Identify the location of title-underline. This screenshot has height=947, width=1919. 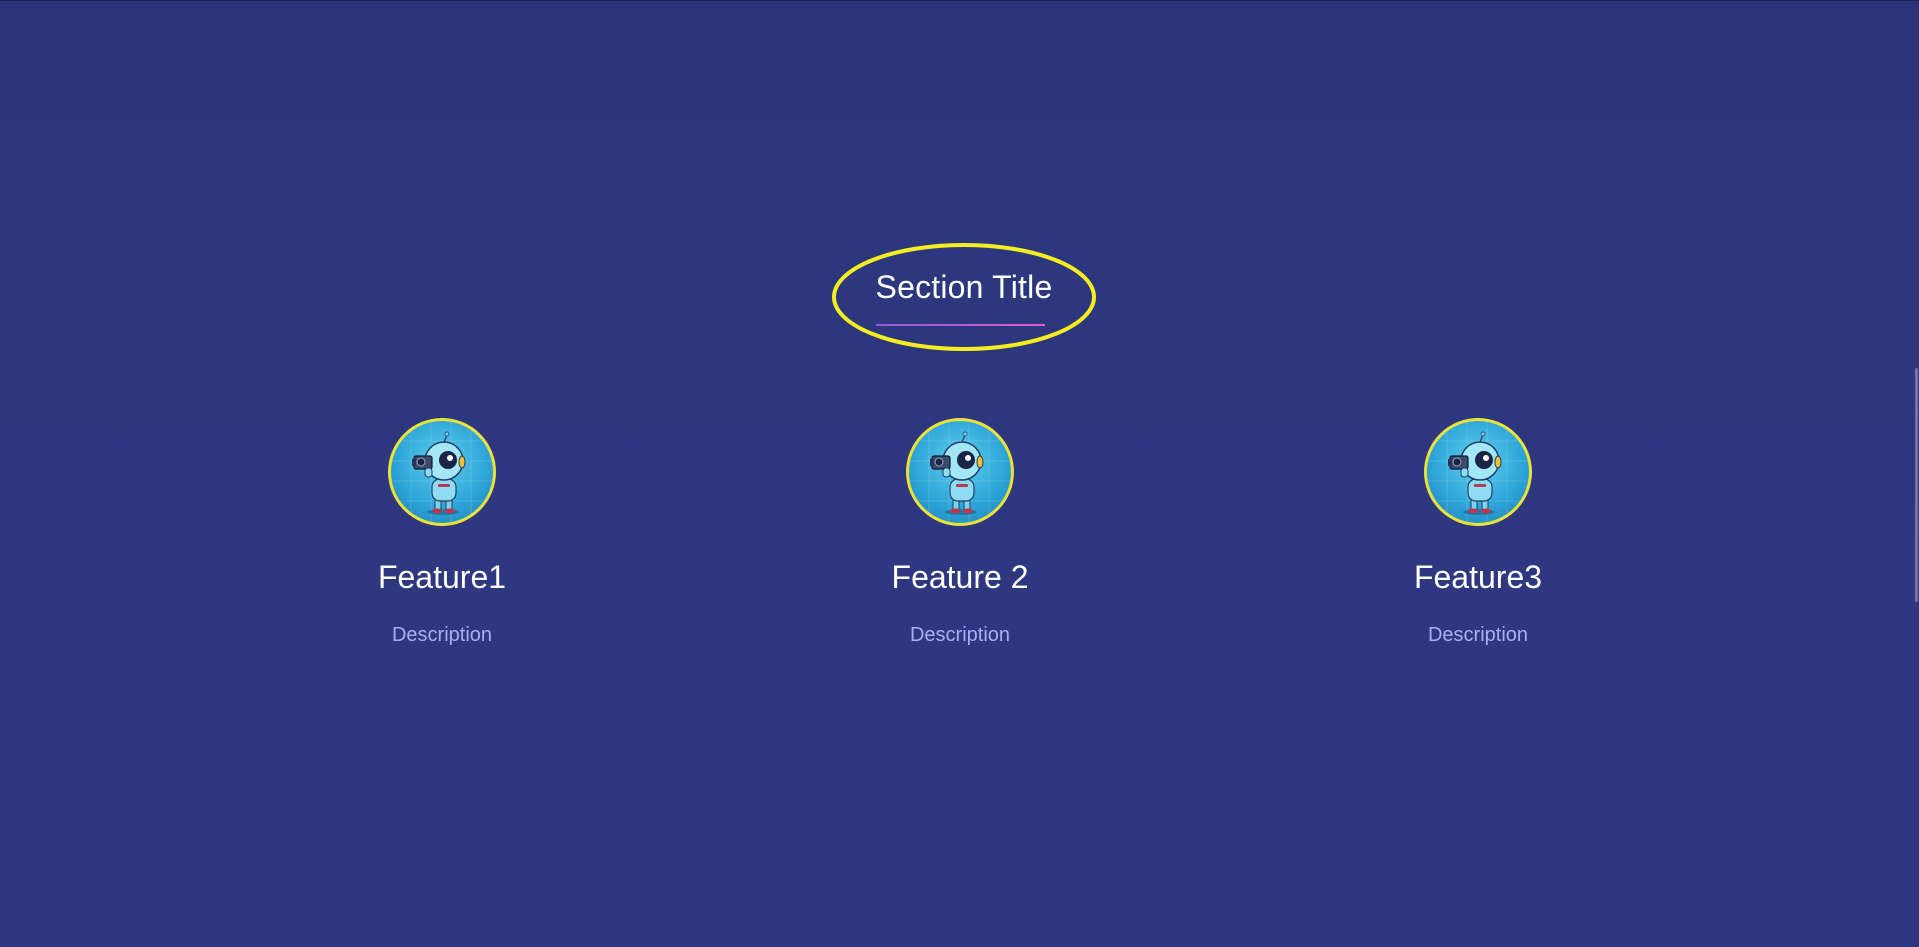
(960, 325).